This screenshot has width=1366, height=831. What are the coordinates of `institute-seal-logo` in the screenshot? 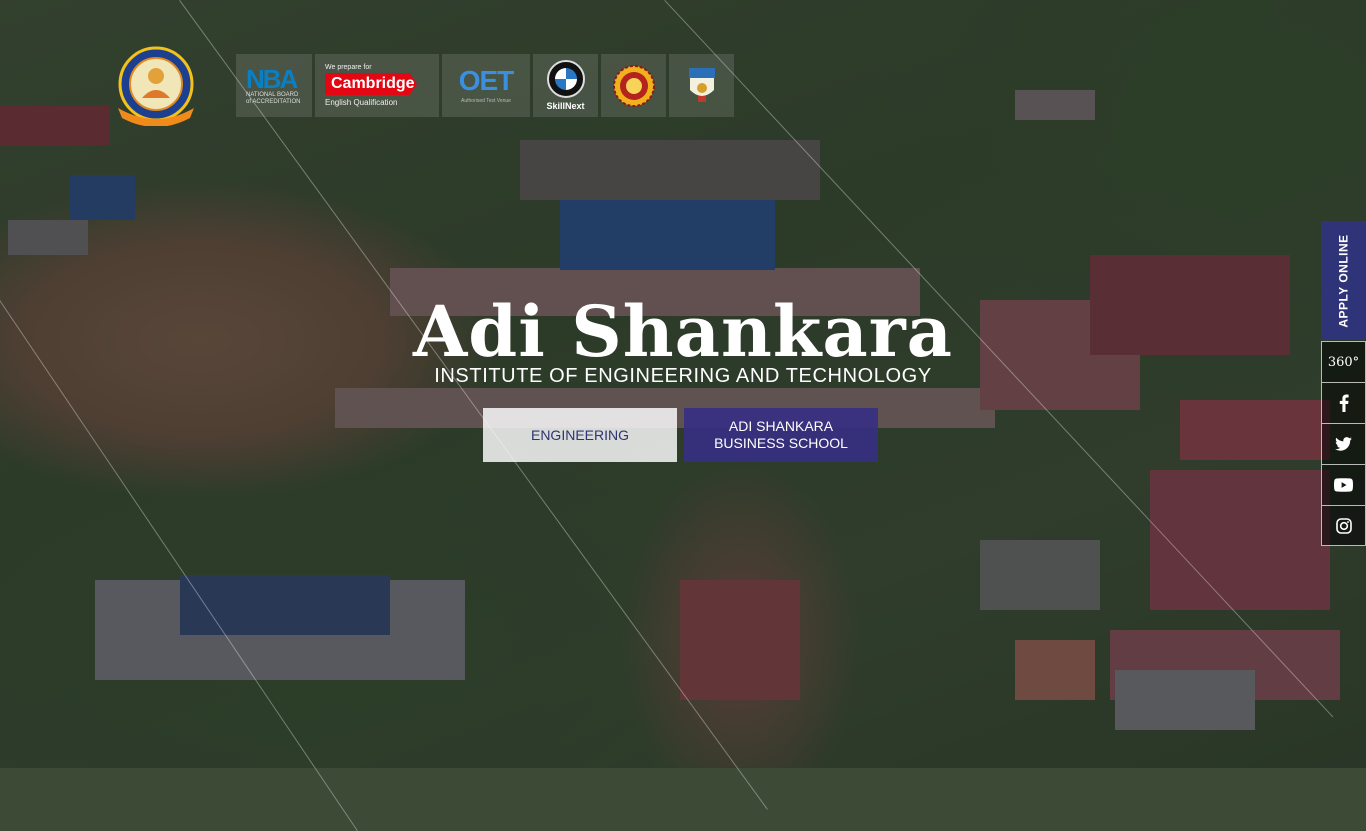 It's located at (156, 86).